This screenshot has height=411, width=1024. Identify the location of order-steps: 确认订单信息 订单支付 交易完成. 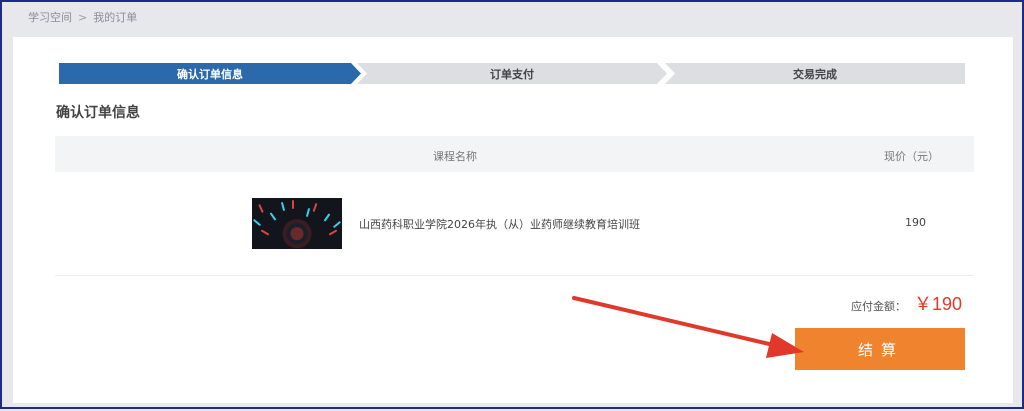
(512, 73).